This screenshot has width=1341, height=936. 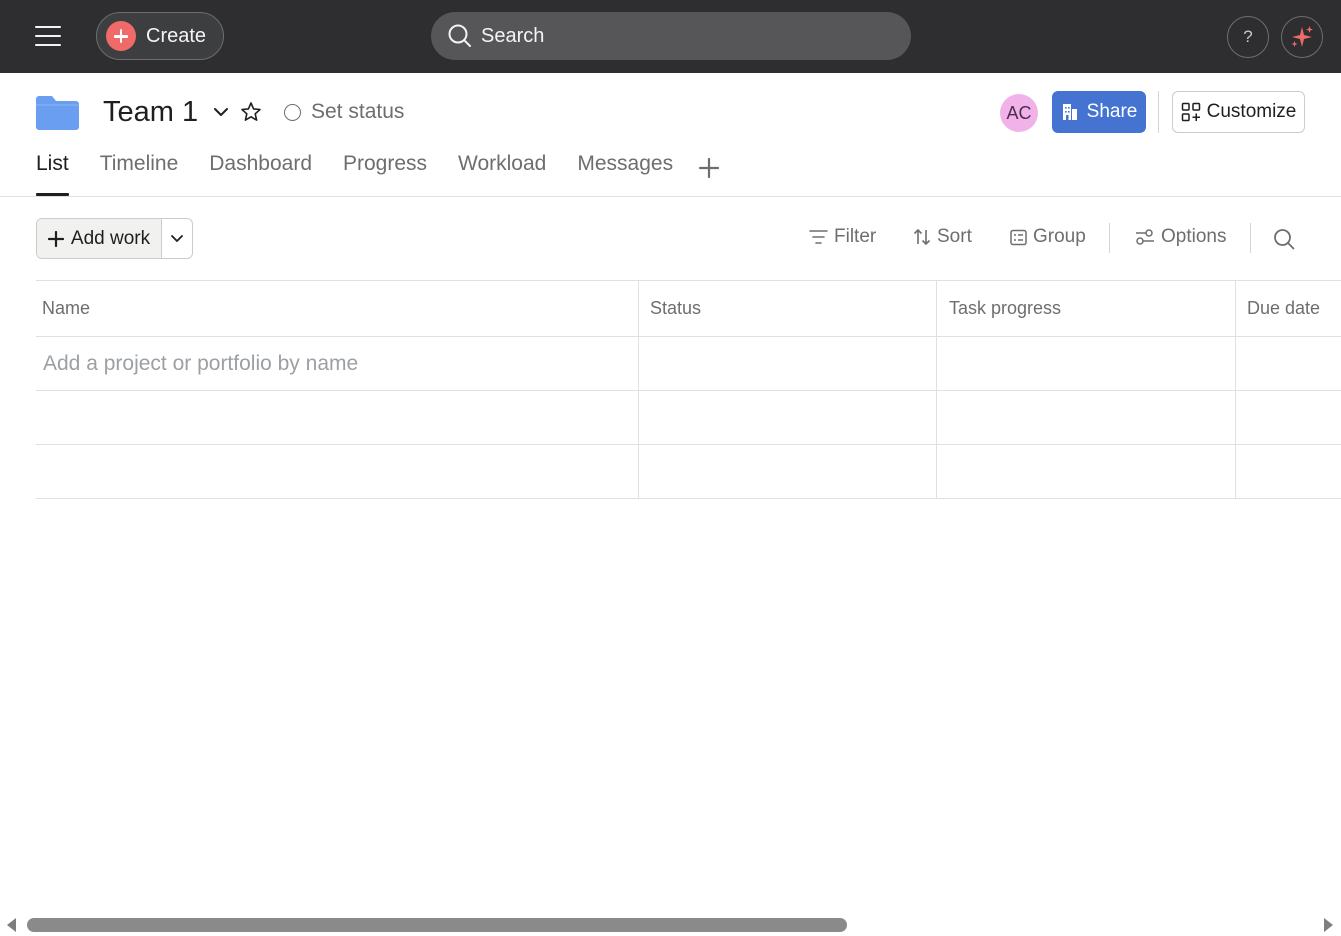 I want to click on grid-plus-icon, so click(x=1190, y=112).